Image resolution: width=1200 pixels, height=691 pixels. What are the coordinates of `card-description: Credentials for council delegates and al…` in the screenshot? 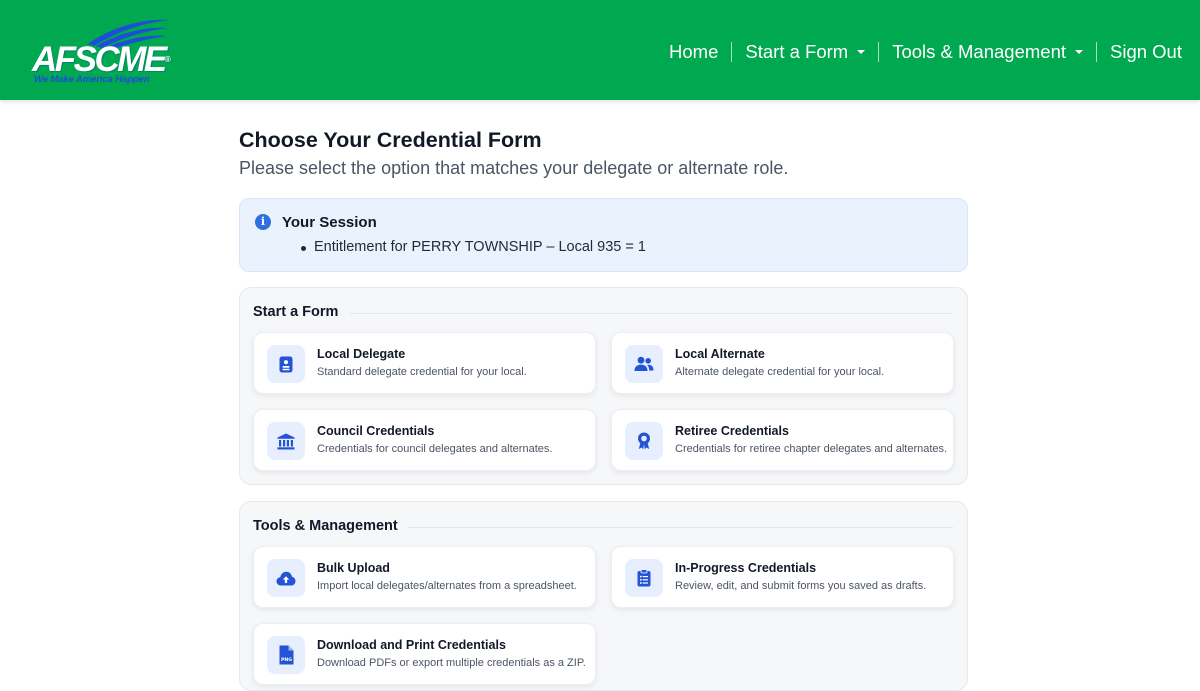 It's located at (435, 449).